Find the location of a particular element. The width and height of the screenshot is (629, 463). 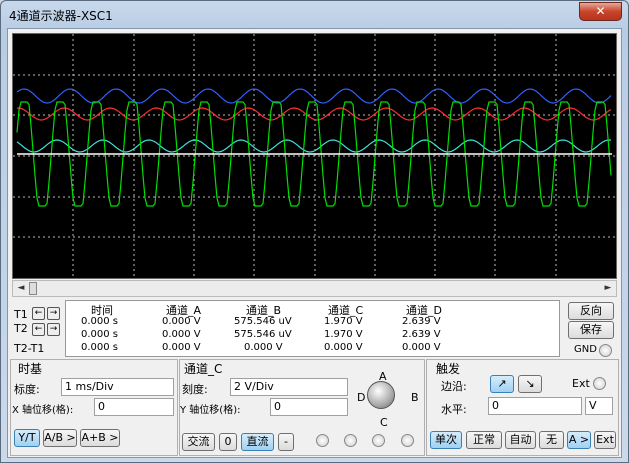

t2-right-button: → is located at coordinates (53, 329).